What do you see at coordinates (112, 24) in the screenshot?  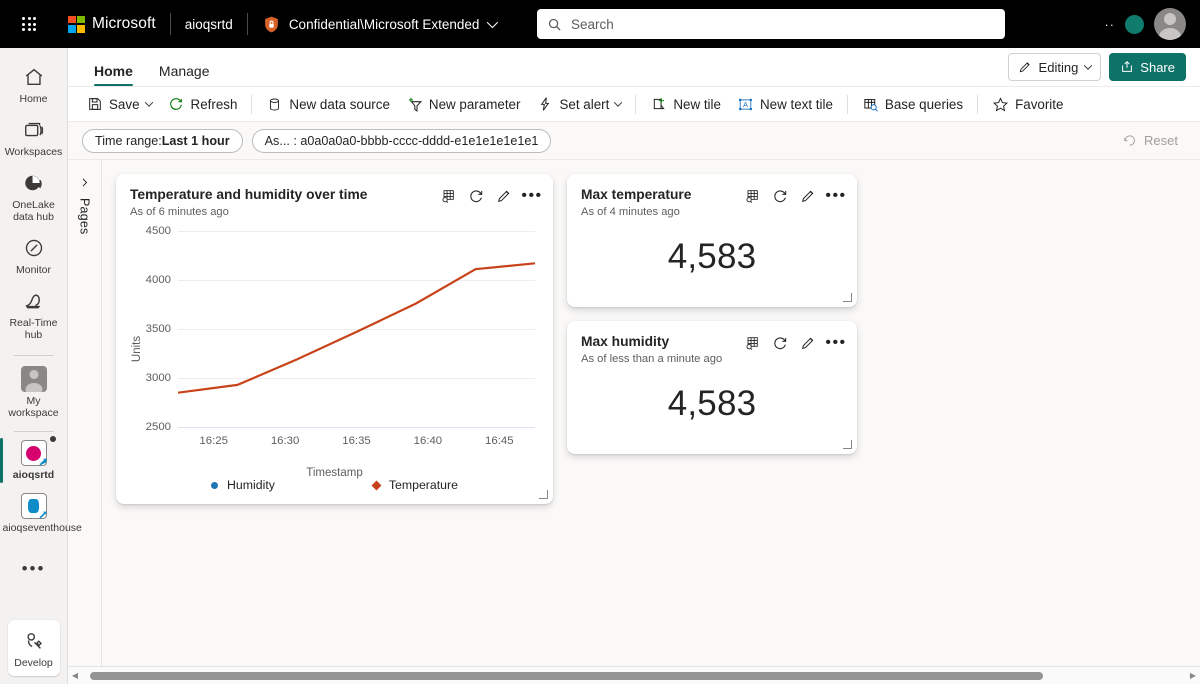 I see `microsoft-logo: Microsoft` at bounding box center [112, 24].